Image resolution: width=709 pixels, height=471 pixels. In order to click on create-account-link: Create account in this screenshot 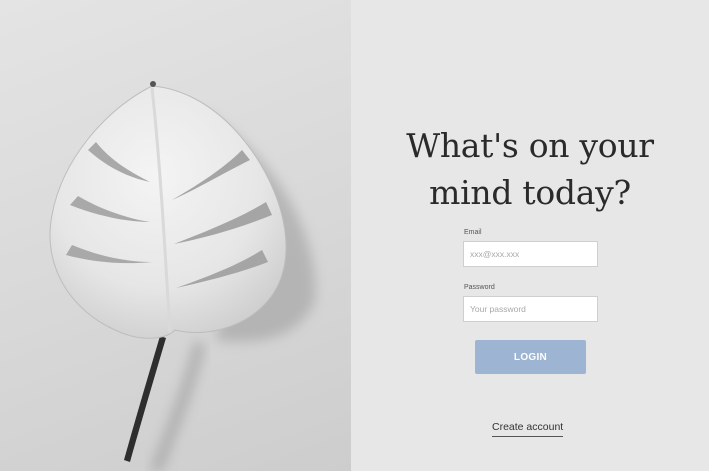, I will do `click(528, 429)`.